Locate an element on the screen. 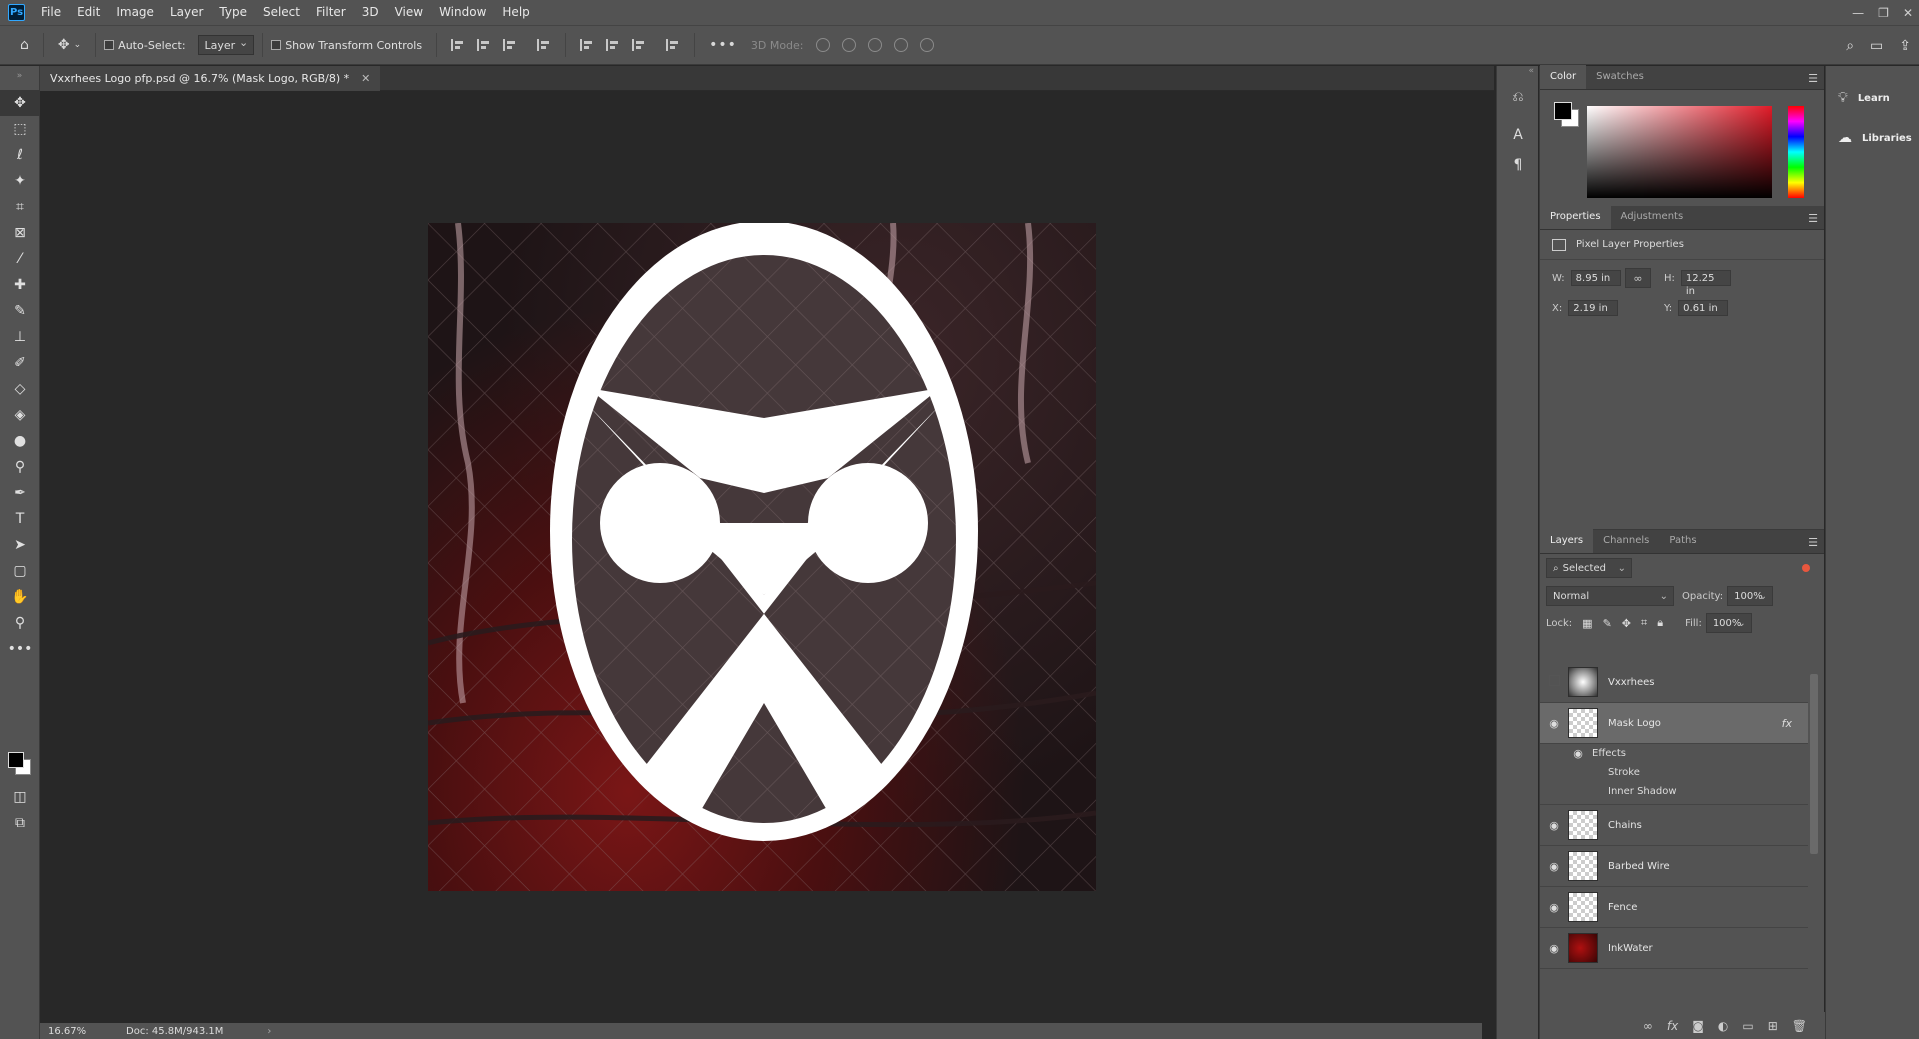 This screenshot has height=1039, width=1919. character-panel-icon: A is located at coordinates (1518, 135).